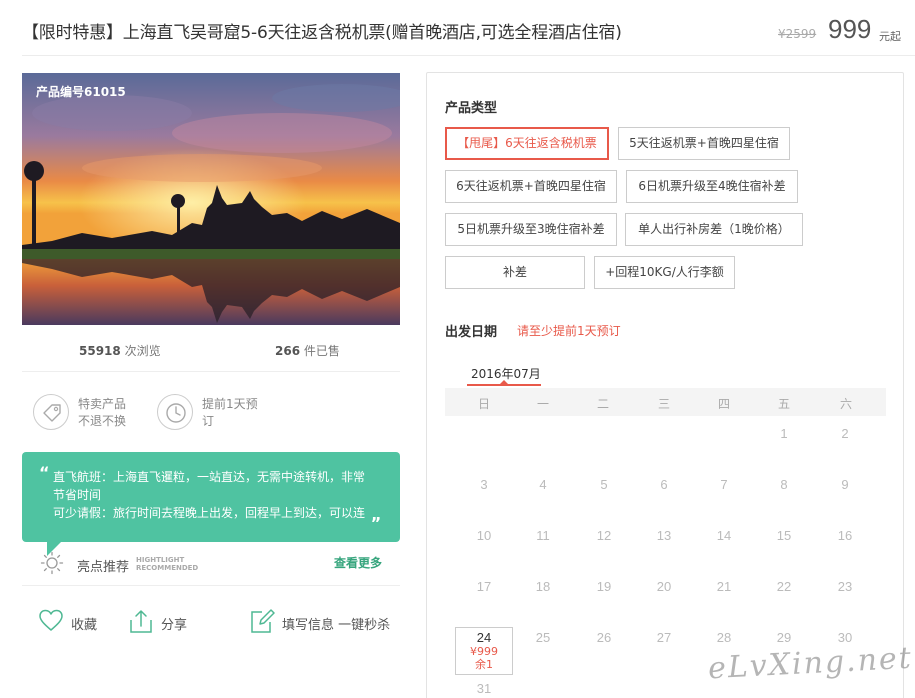 The width and height of the screenshot is (915, 698). Describe the element at coordinates (543, 637) in the screenshot. I see `calendar-day: 25` at that location.